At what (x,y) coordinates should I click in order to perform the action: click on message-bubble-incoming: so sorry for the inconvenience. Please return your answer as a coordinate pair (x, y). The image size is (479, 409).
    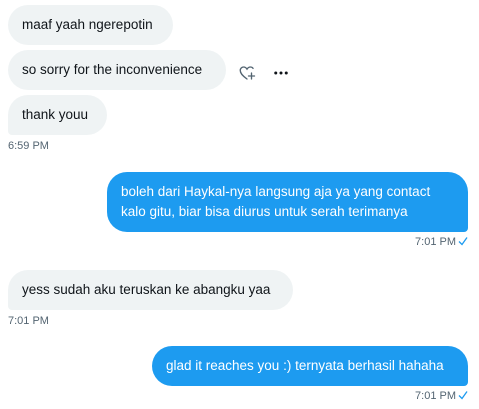
    Looking at the image, I should click on (117, 70).